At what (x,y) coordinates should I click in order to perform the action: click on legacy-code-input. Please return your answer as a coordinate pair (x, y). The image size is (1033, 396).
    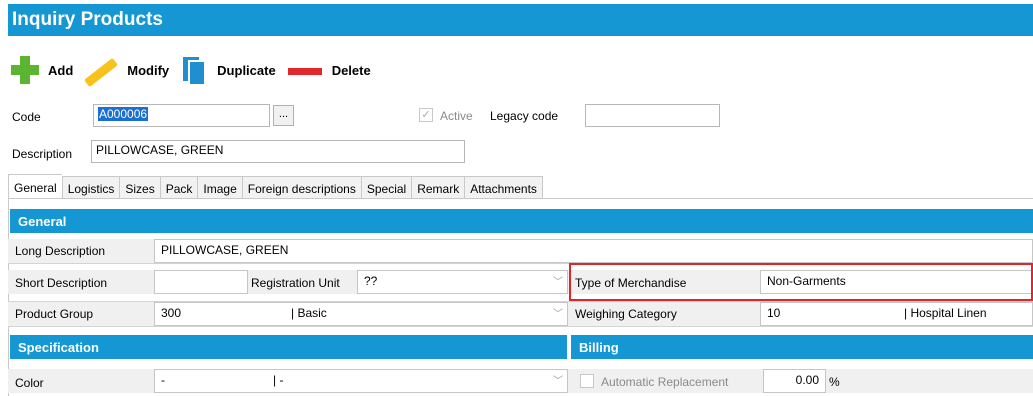
    Looking at the image, I should click on (652, 115).